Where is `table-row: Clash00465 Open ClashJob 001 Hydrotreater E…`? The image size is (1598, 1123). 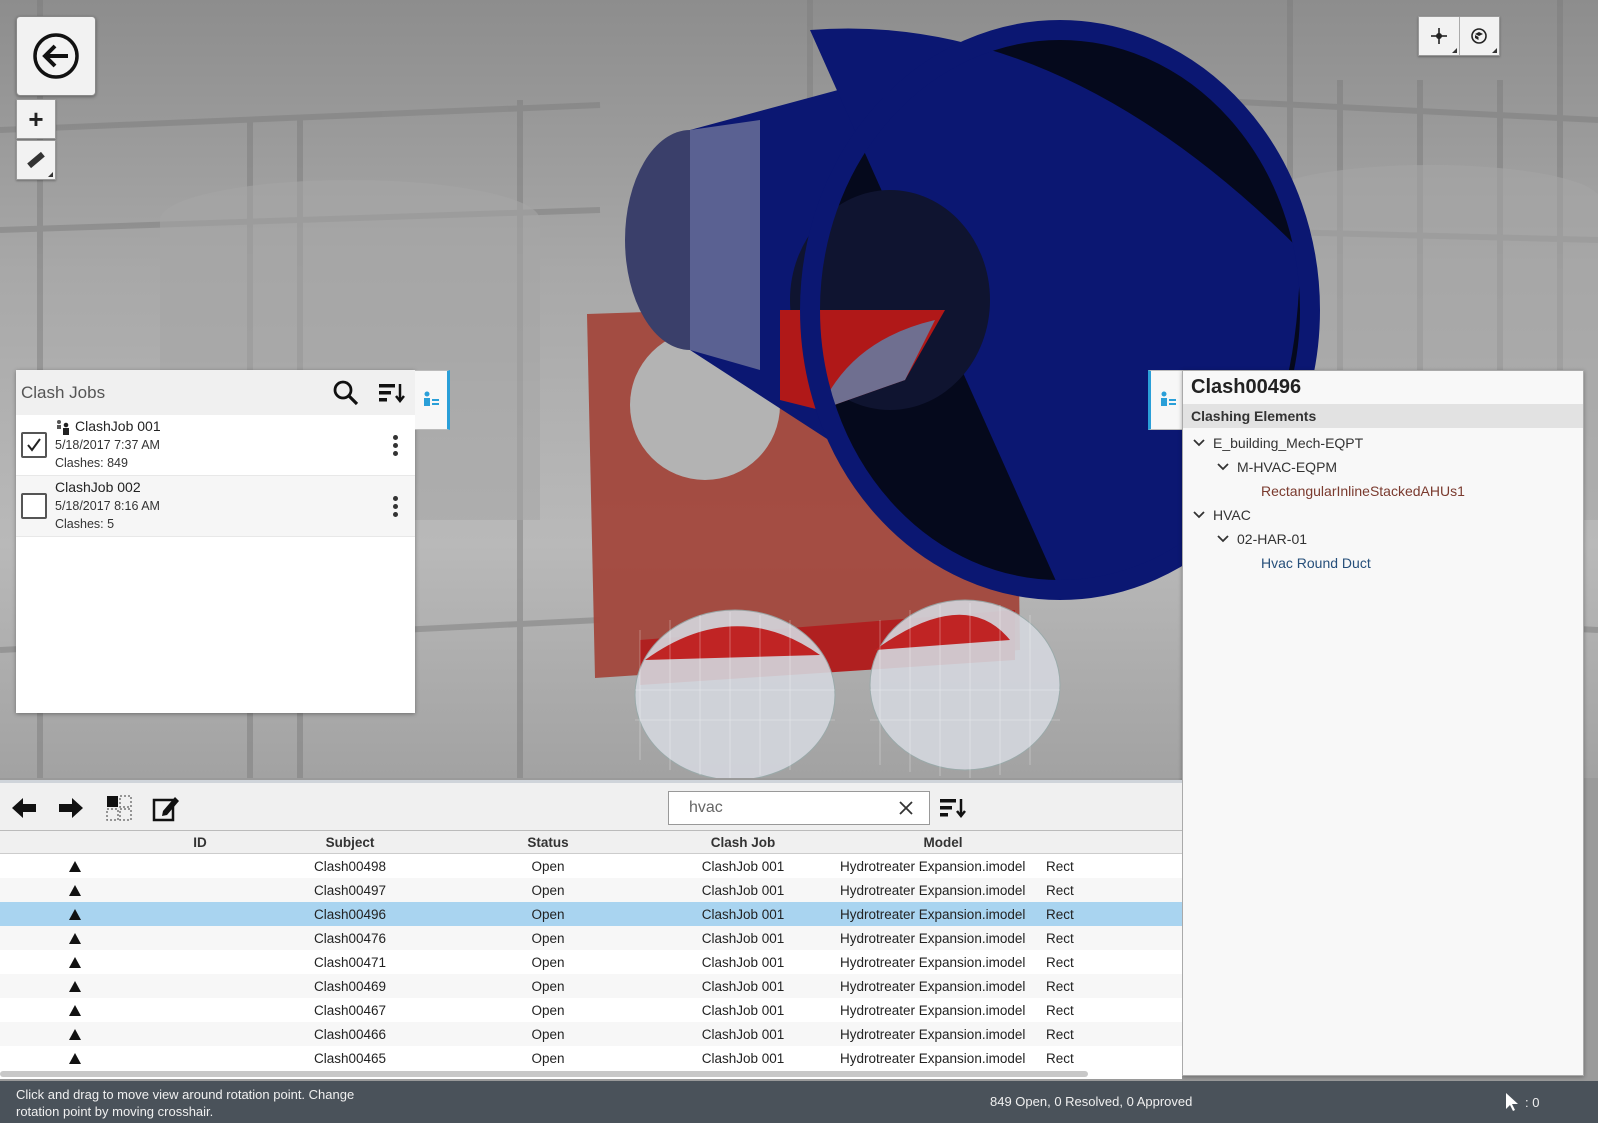 table-row: Clash00465 Open ClashJob 001 Hydrotreater E… is located at coordinates (591, 1058).